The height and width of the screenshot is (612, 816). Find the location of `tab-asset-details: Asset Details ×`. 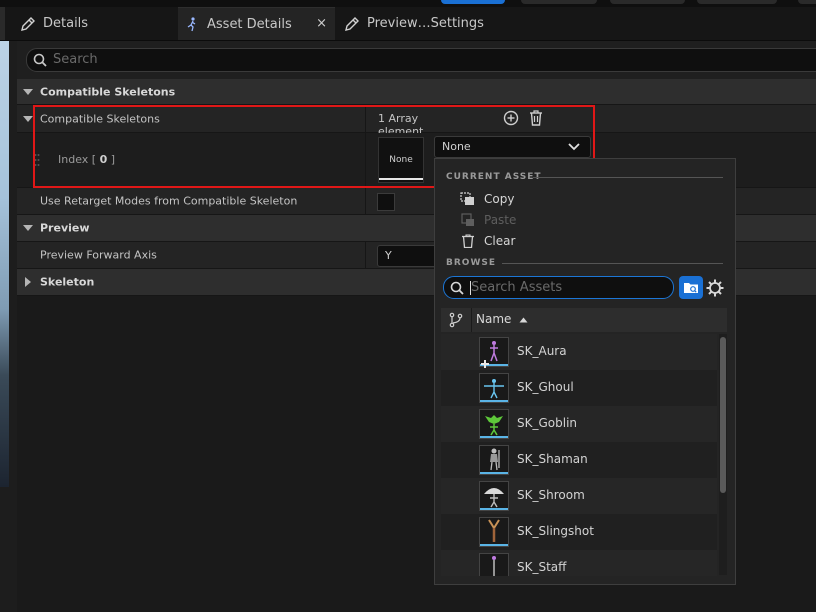

tab-asset-details: Asset Details × is located at coordinates (256, 23).